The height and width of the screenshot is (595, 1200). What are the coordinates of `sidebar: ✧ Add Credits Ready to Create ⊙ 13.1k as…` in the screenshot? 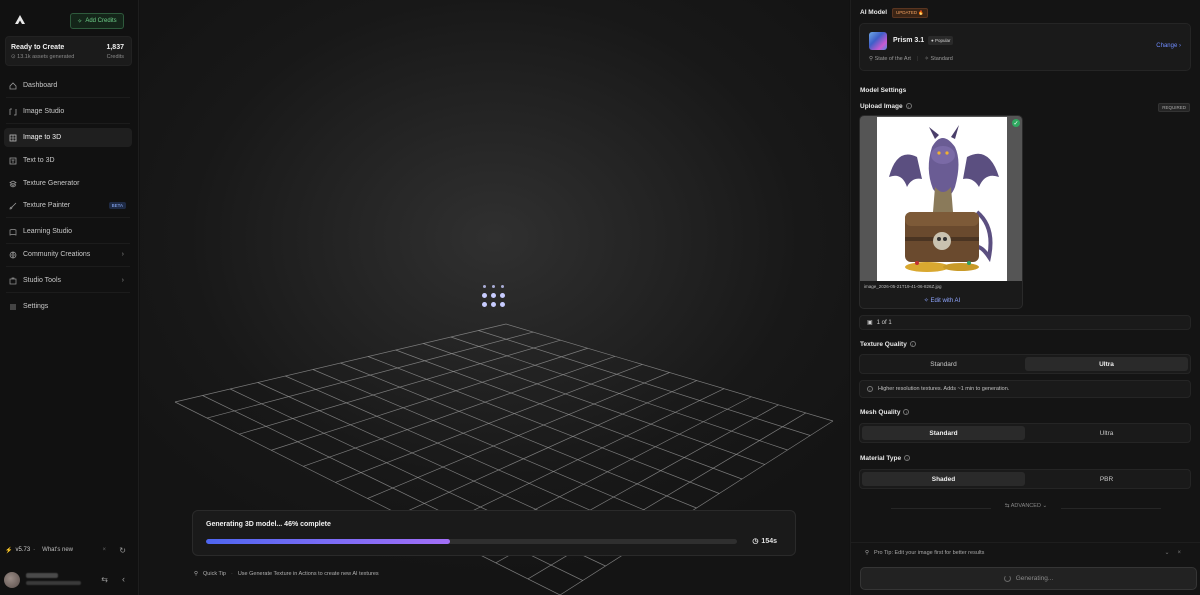 It's located at (69, 297).